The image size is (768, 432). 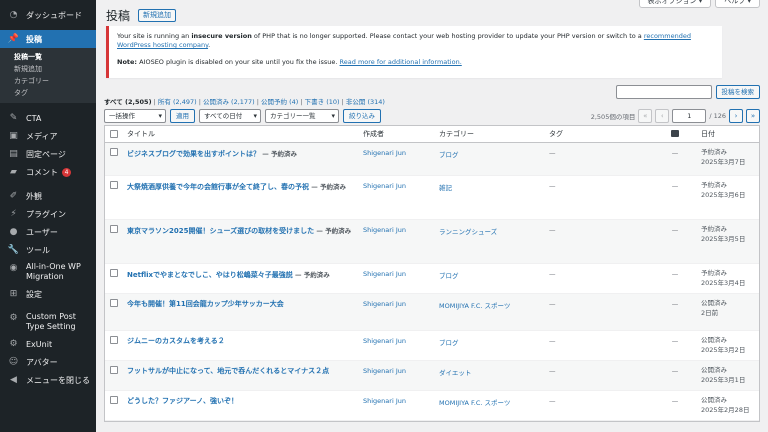 I want to click on sidebar-item-label: 固定ページ, so click(x=46, y=154).